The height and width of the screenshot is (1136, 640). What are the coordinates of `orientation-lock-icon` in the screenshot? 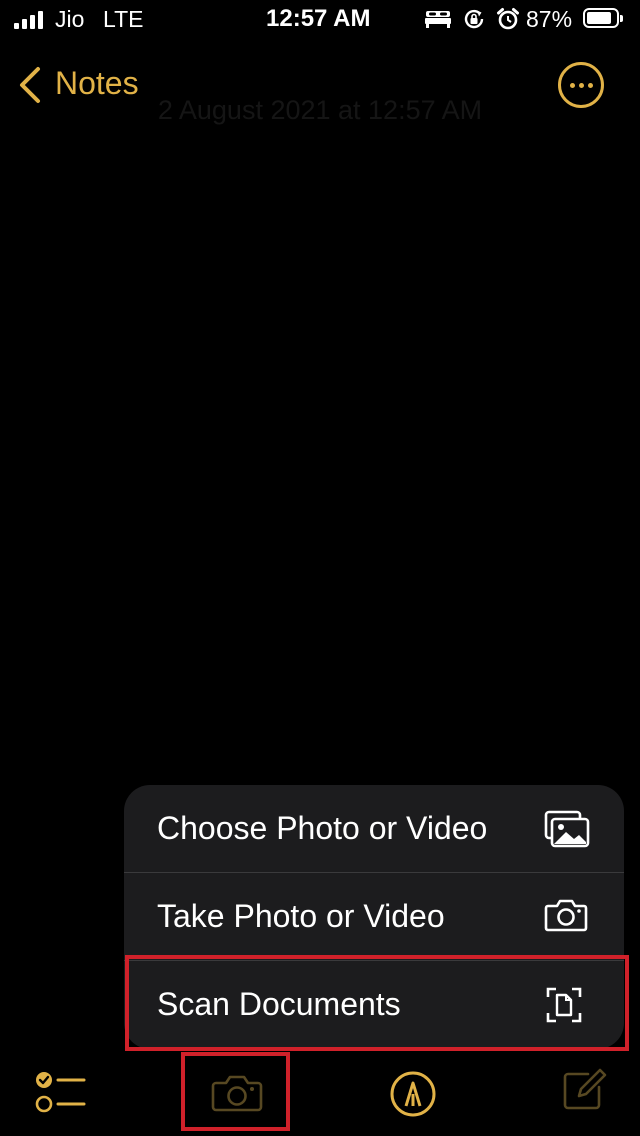 It's located at (474, 19).